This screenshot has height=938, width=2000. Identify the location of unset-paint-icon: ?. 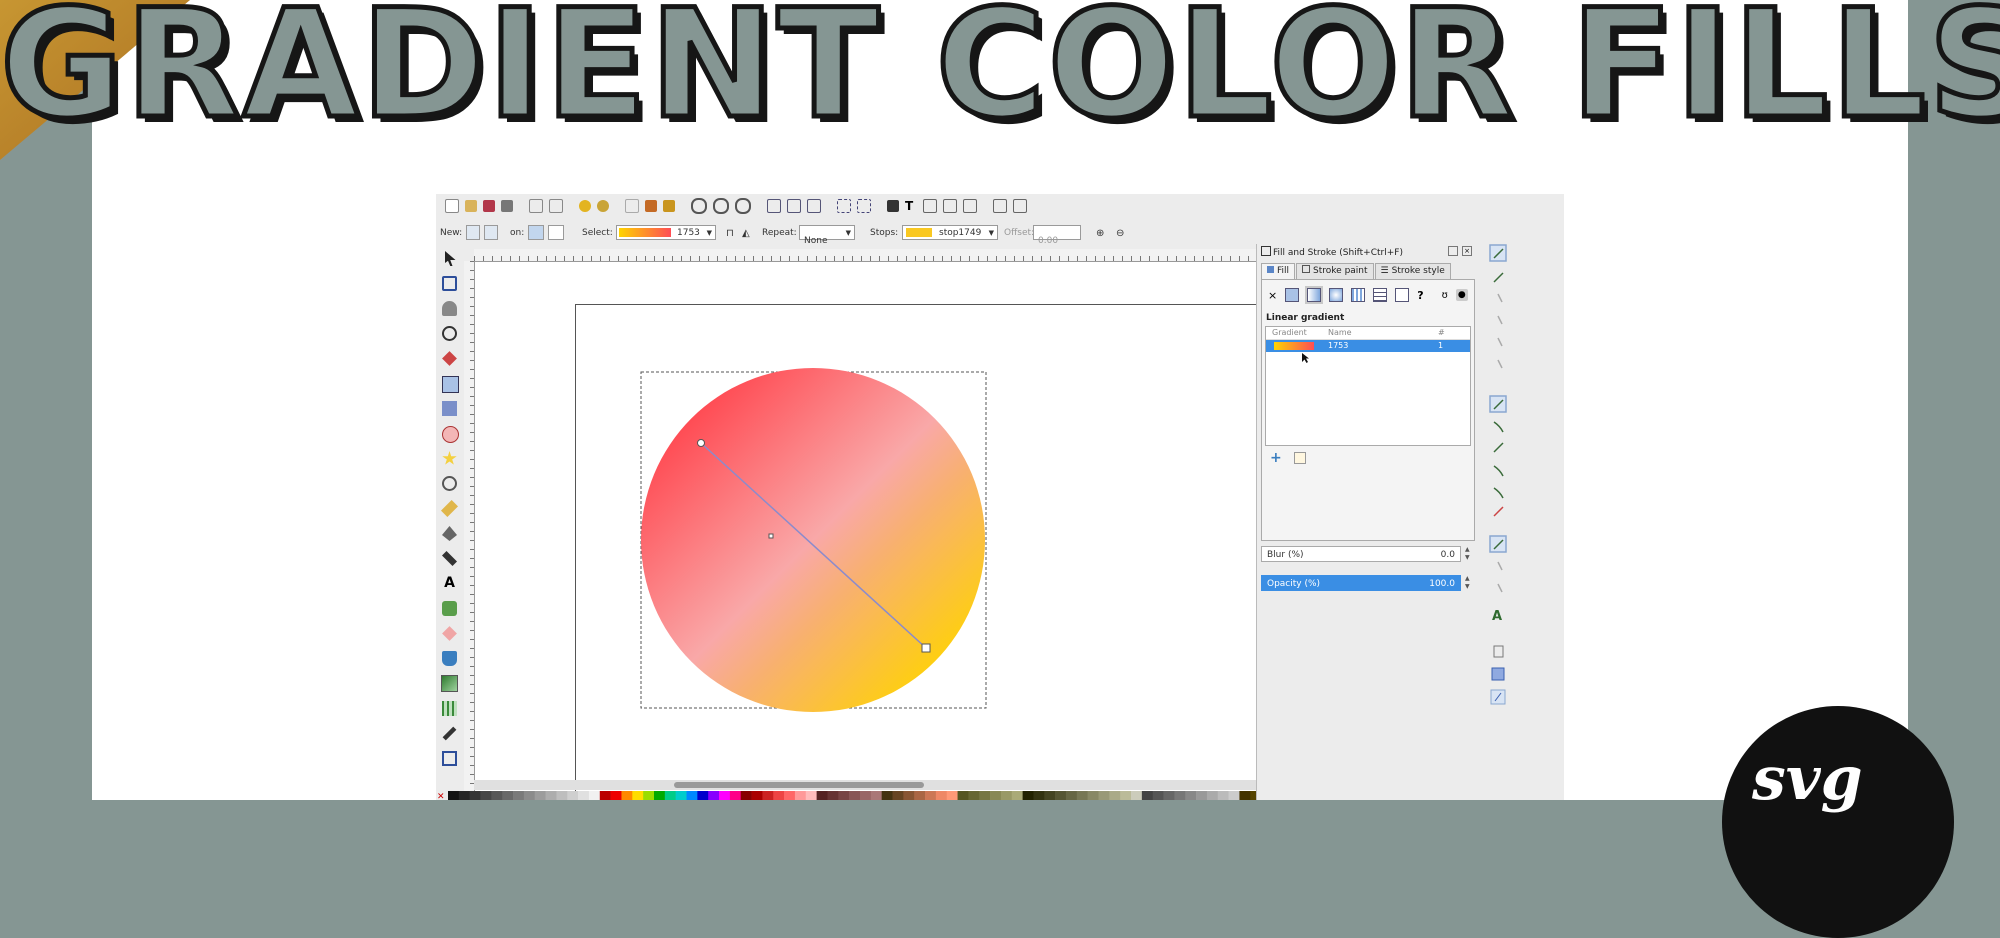
(1420, 295).